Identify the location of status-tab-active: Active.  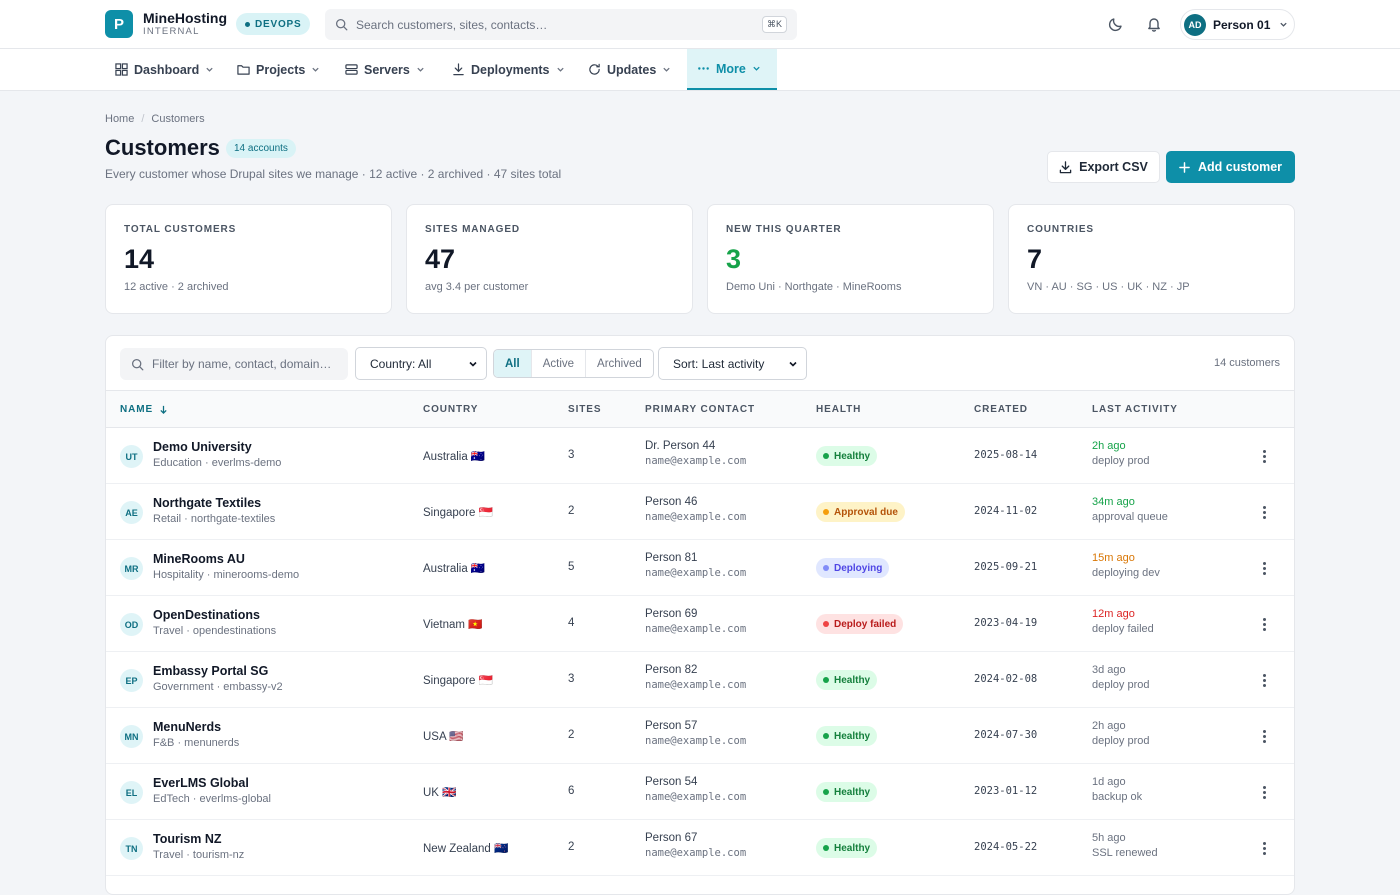
(559, 363).